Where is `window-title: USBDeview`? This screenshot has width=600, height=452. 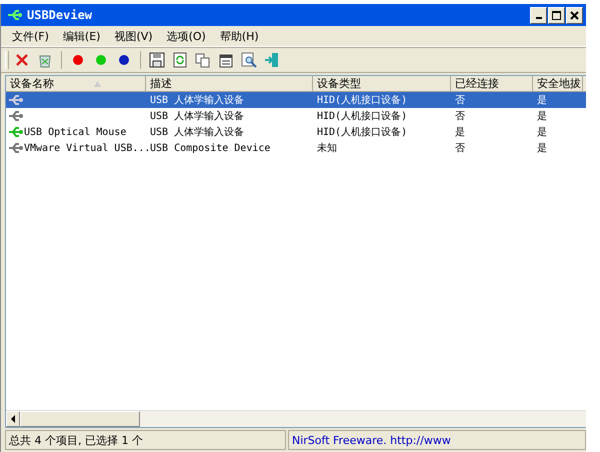
window-title: USBDeview is located at coordinates (60, 15).